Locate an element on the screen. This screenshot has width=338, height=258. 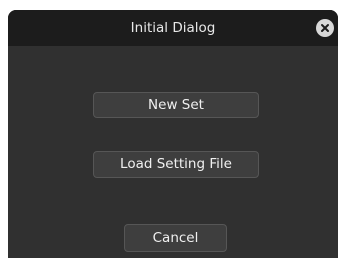
close-icon is located at coordinates (325, 28).